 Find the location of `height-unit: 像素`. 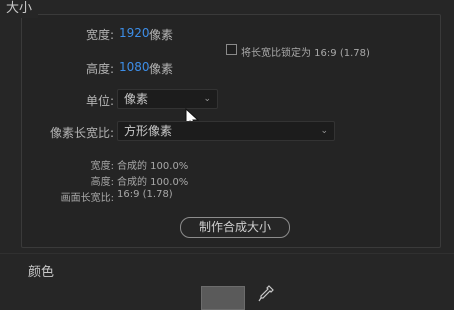

height-unit: 像素 is located at coordinates (161, 69).